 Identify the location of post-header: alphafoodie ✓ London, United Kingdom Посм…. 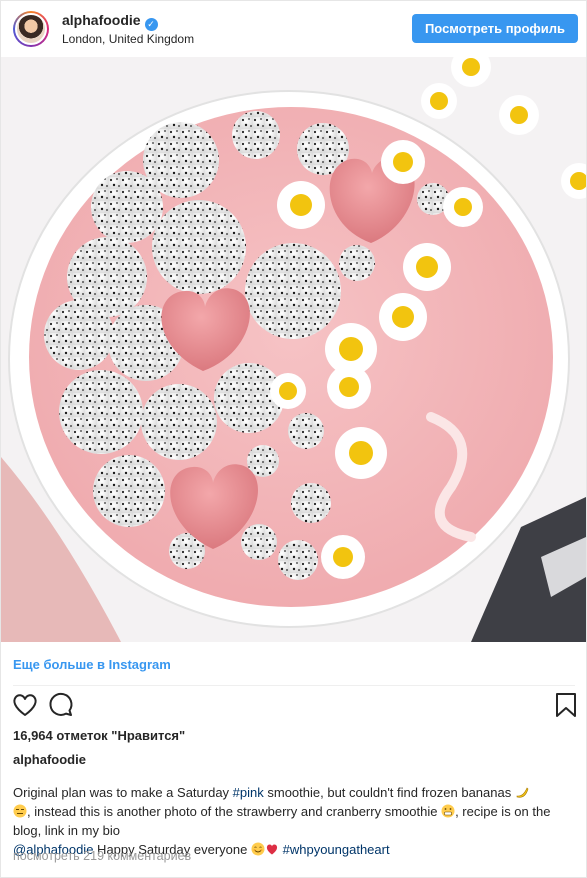
(293, 29).